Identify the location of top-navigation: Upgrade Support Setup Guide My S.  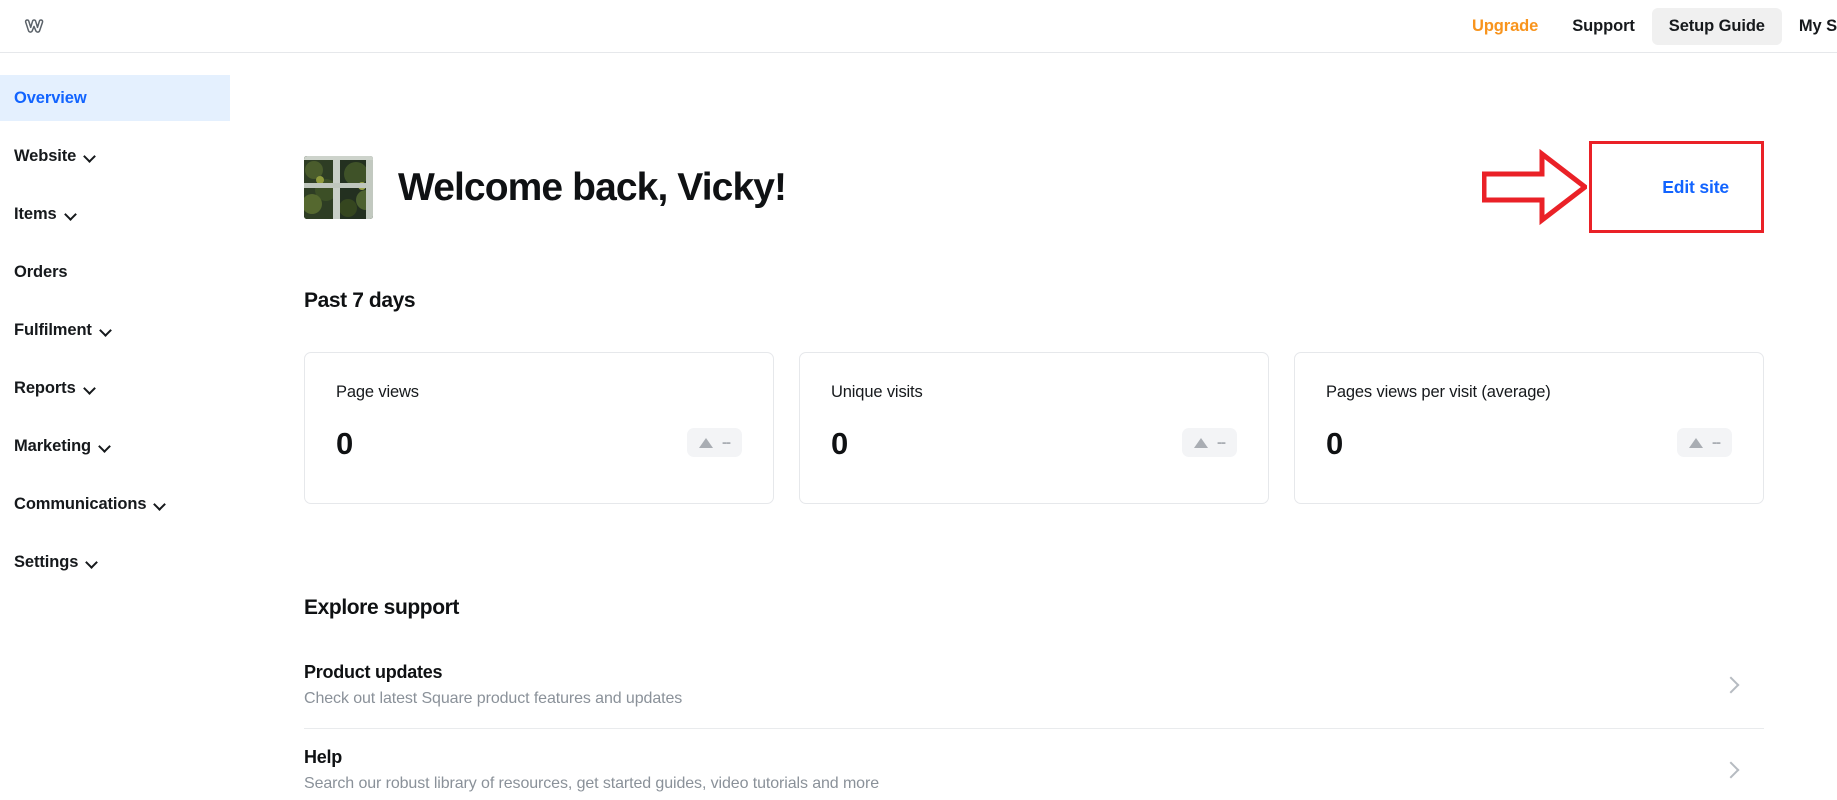
(1646, 26).